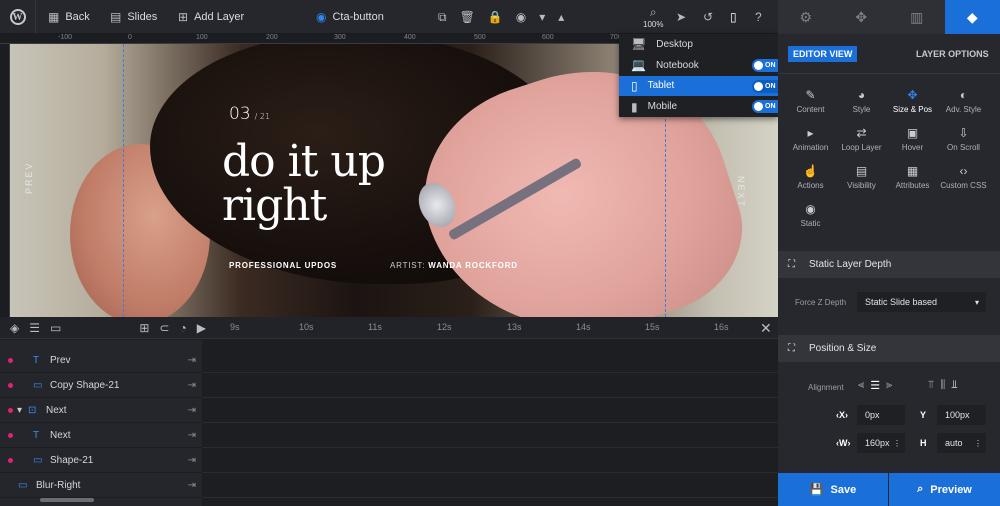 The height and width of the screenshot is (506, 1000). Describe the element at coordinates (954, 385) in the screenshot. I see `align-bottom-icon: ⫫` at that location.